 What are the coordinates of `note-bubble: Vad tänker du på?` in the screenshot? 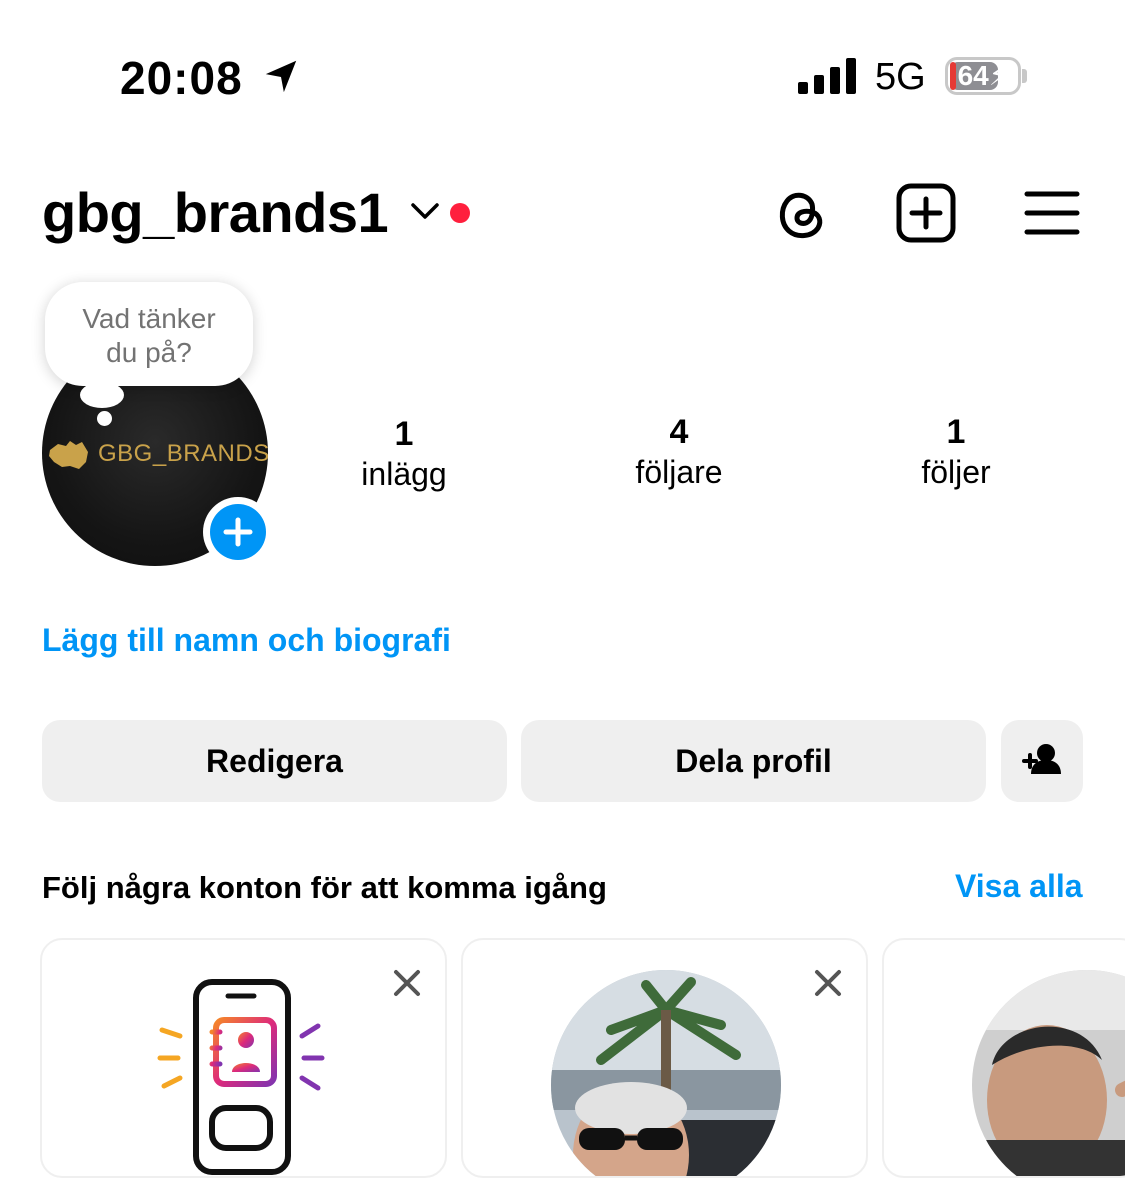 It's located at (149, 334).